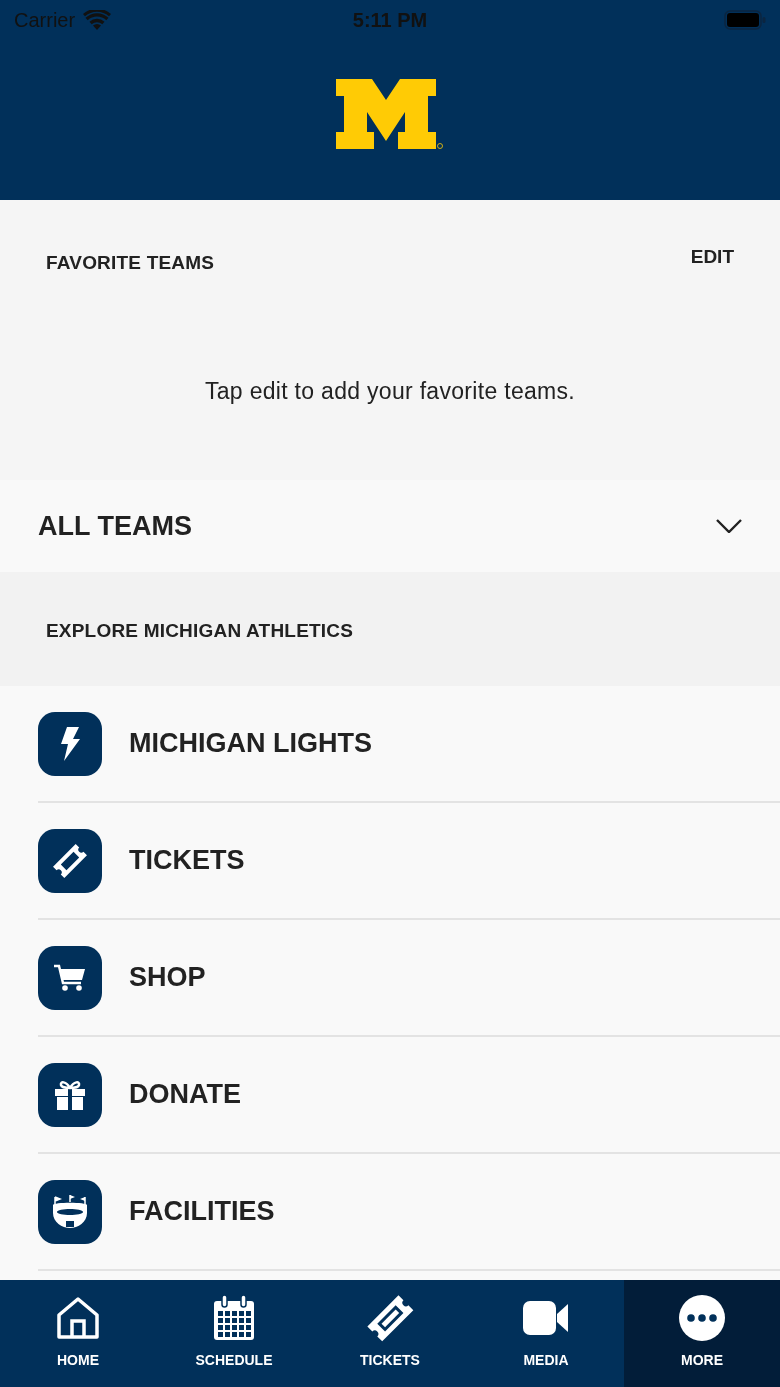 This screenshot has width=780, height=1387. I want to click on explore-item: MICHIGAN LIGHTS, so click(409, 744).